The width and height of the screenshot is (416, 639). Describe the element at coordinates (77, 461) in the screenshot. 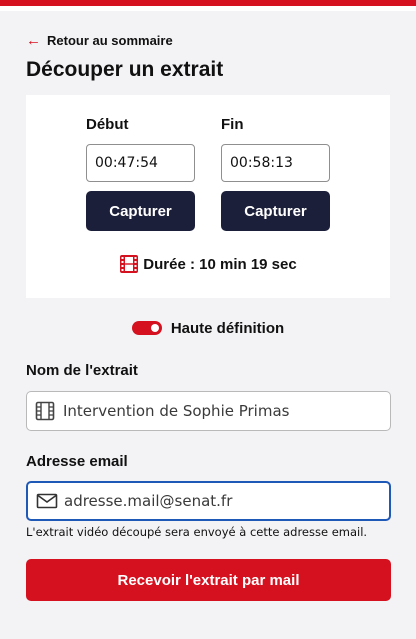

I see `email-label: Adresse email` at that location.